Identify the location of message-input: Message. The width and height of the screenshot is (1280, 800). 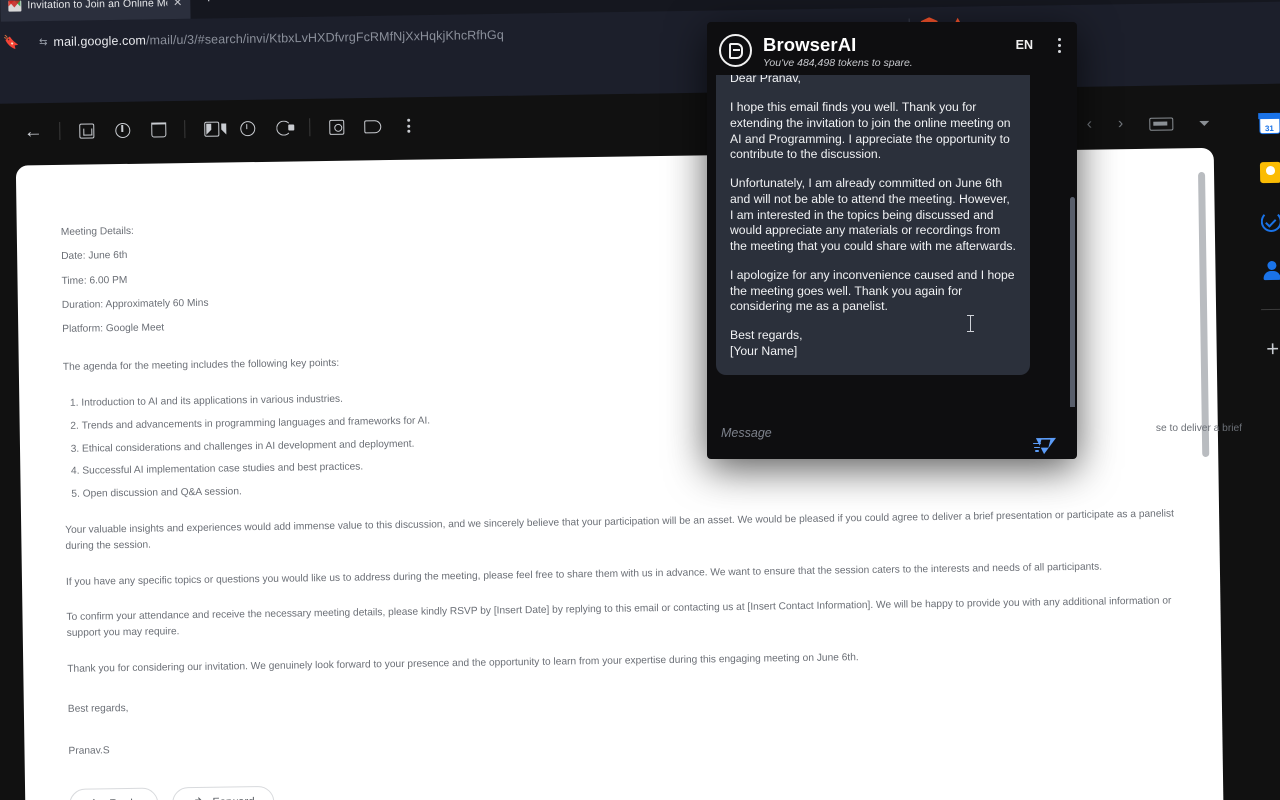
(877, 433).